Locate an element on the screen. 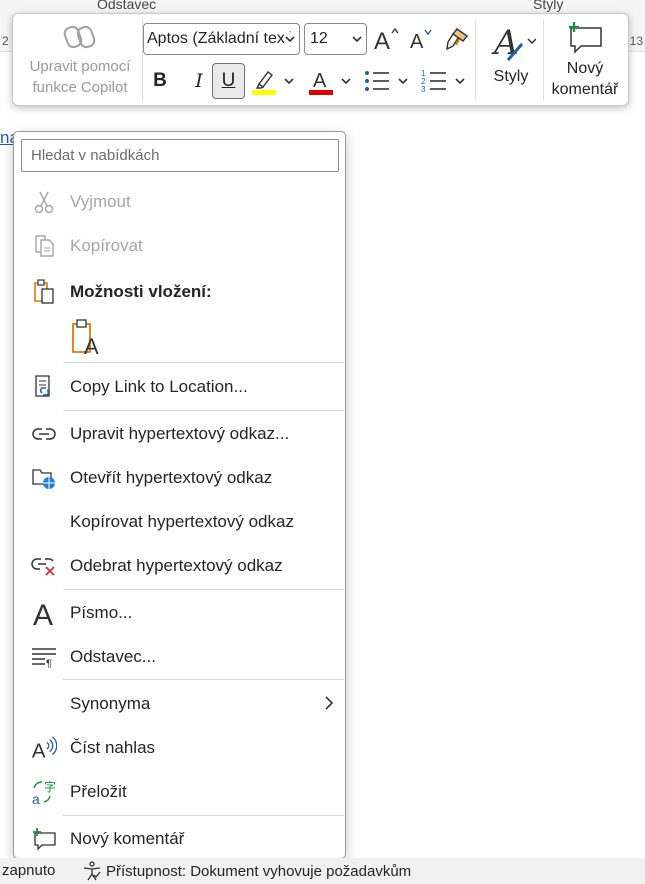  italic-button: I is located at coordinates (199, 81).